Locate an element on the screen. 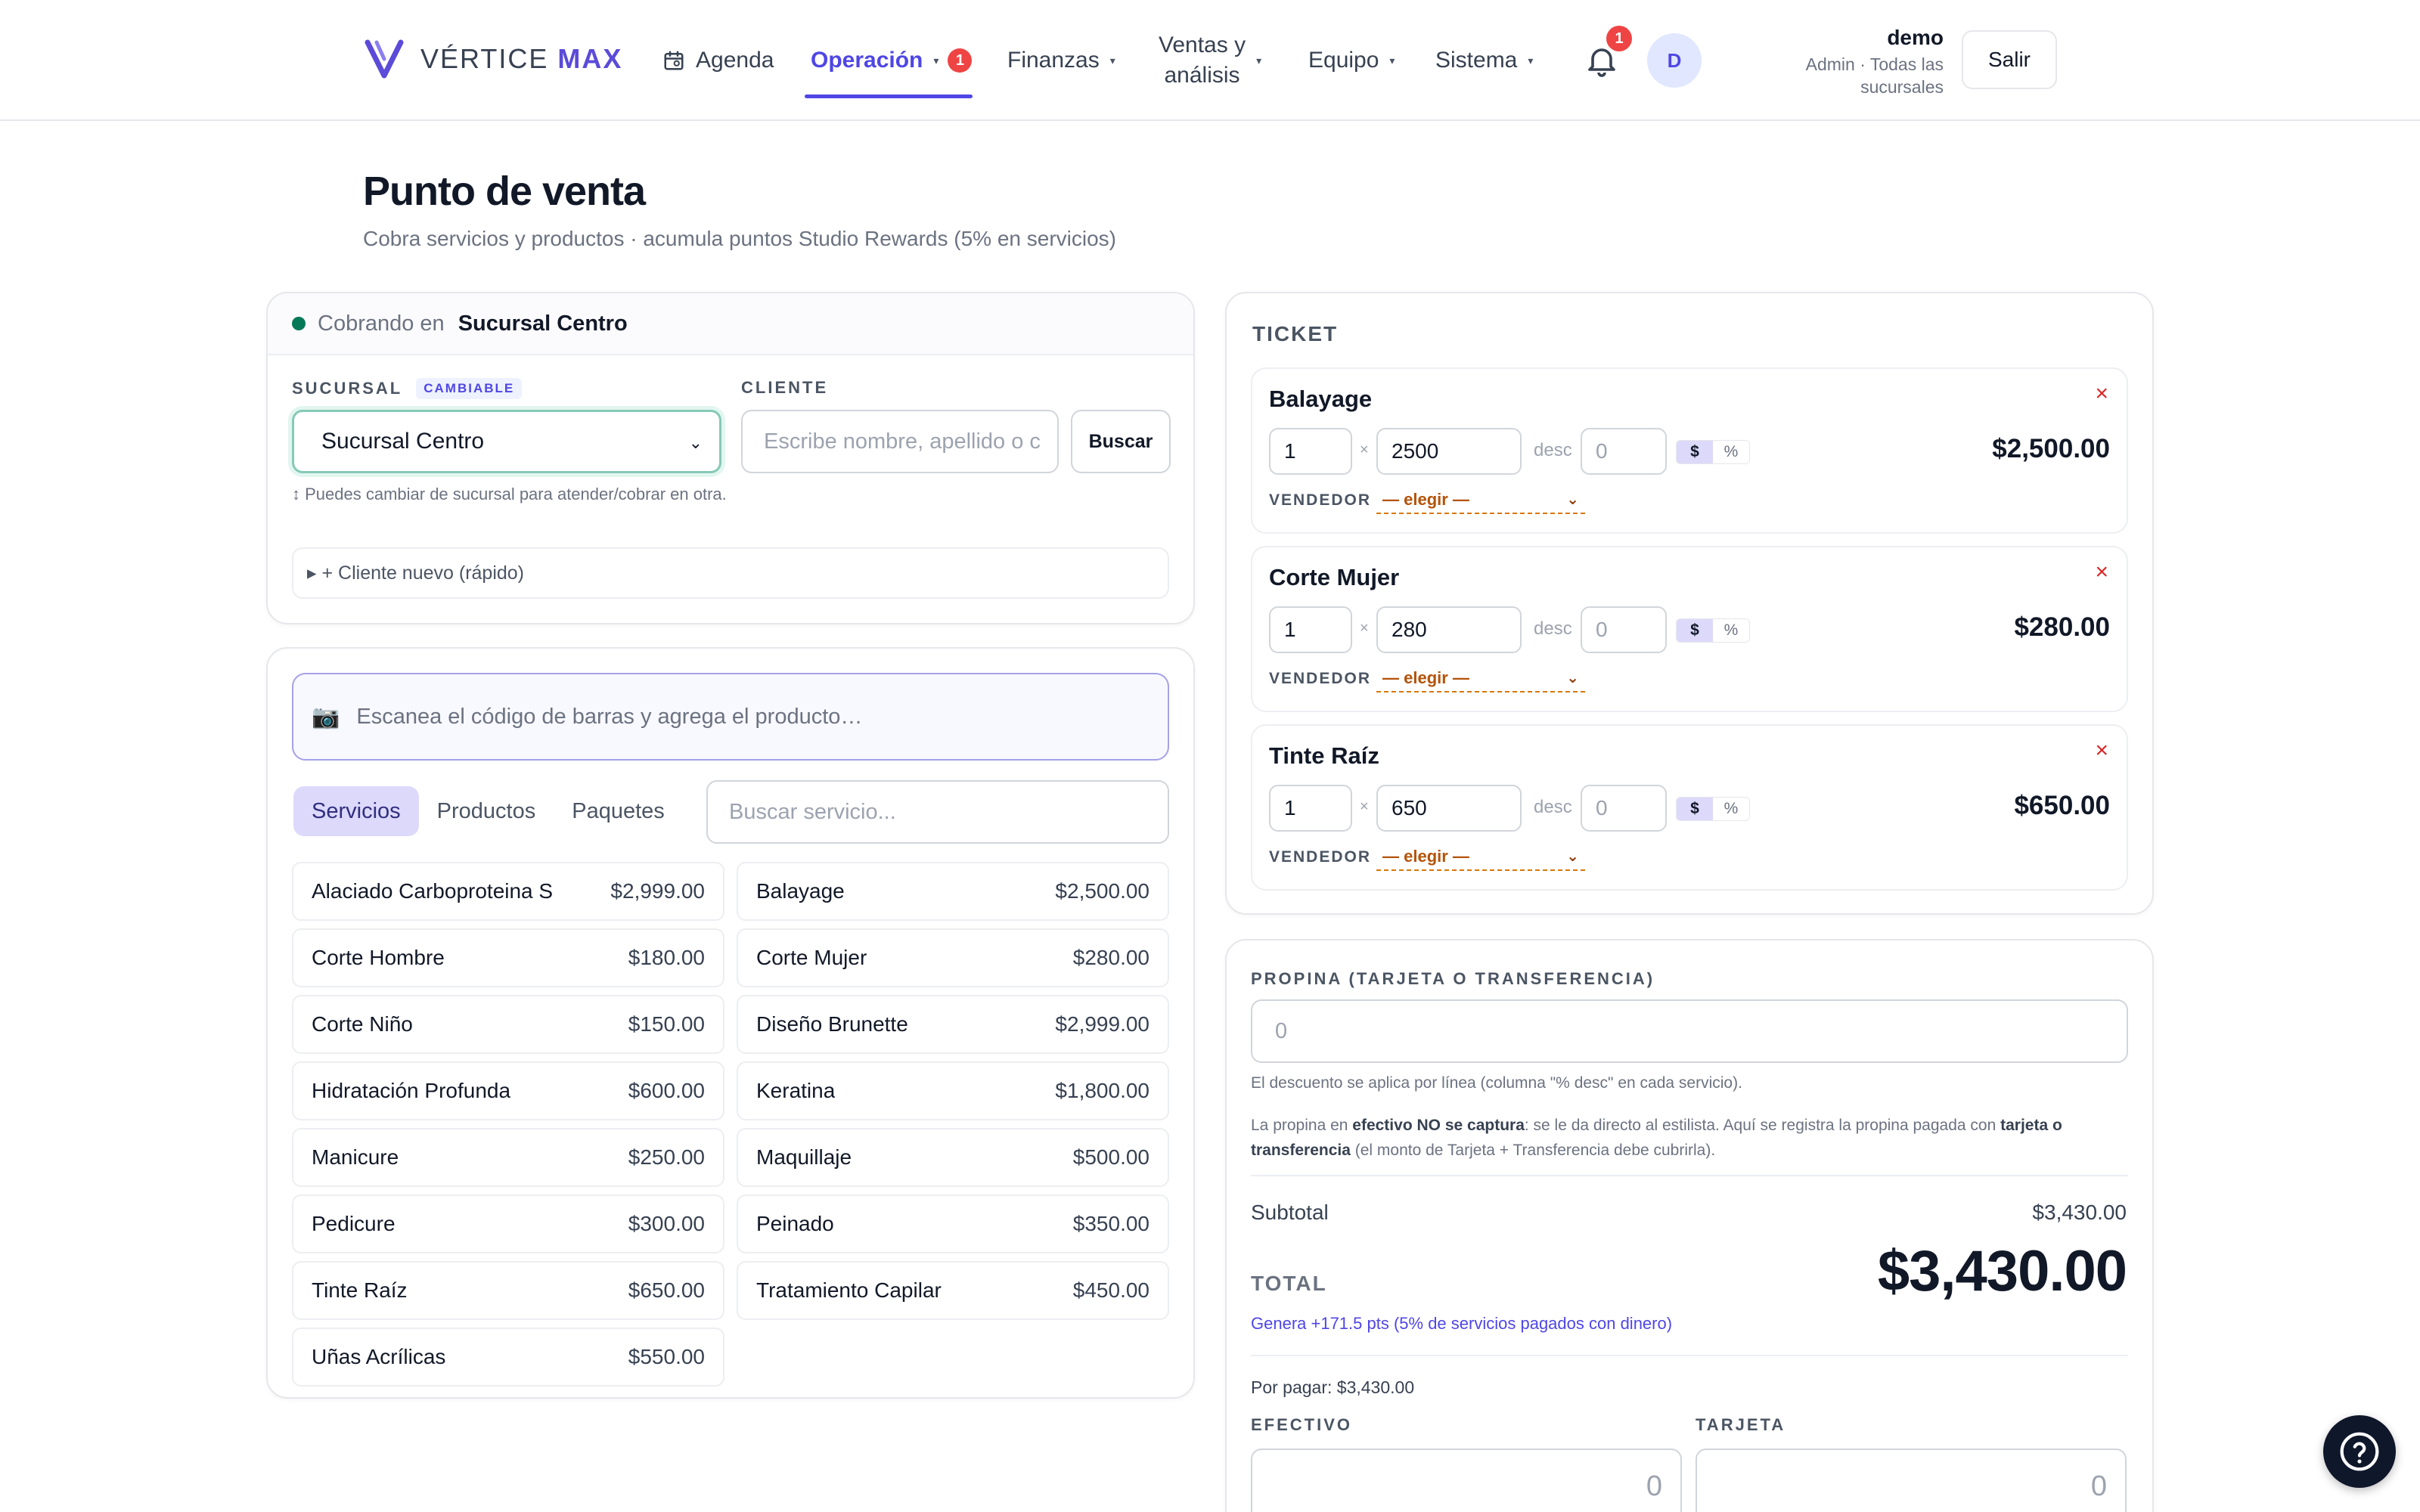  service-item: Hidratación Profunda $600.00 is located at coordinates (508, 1090).